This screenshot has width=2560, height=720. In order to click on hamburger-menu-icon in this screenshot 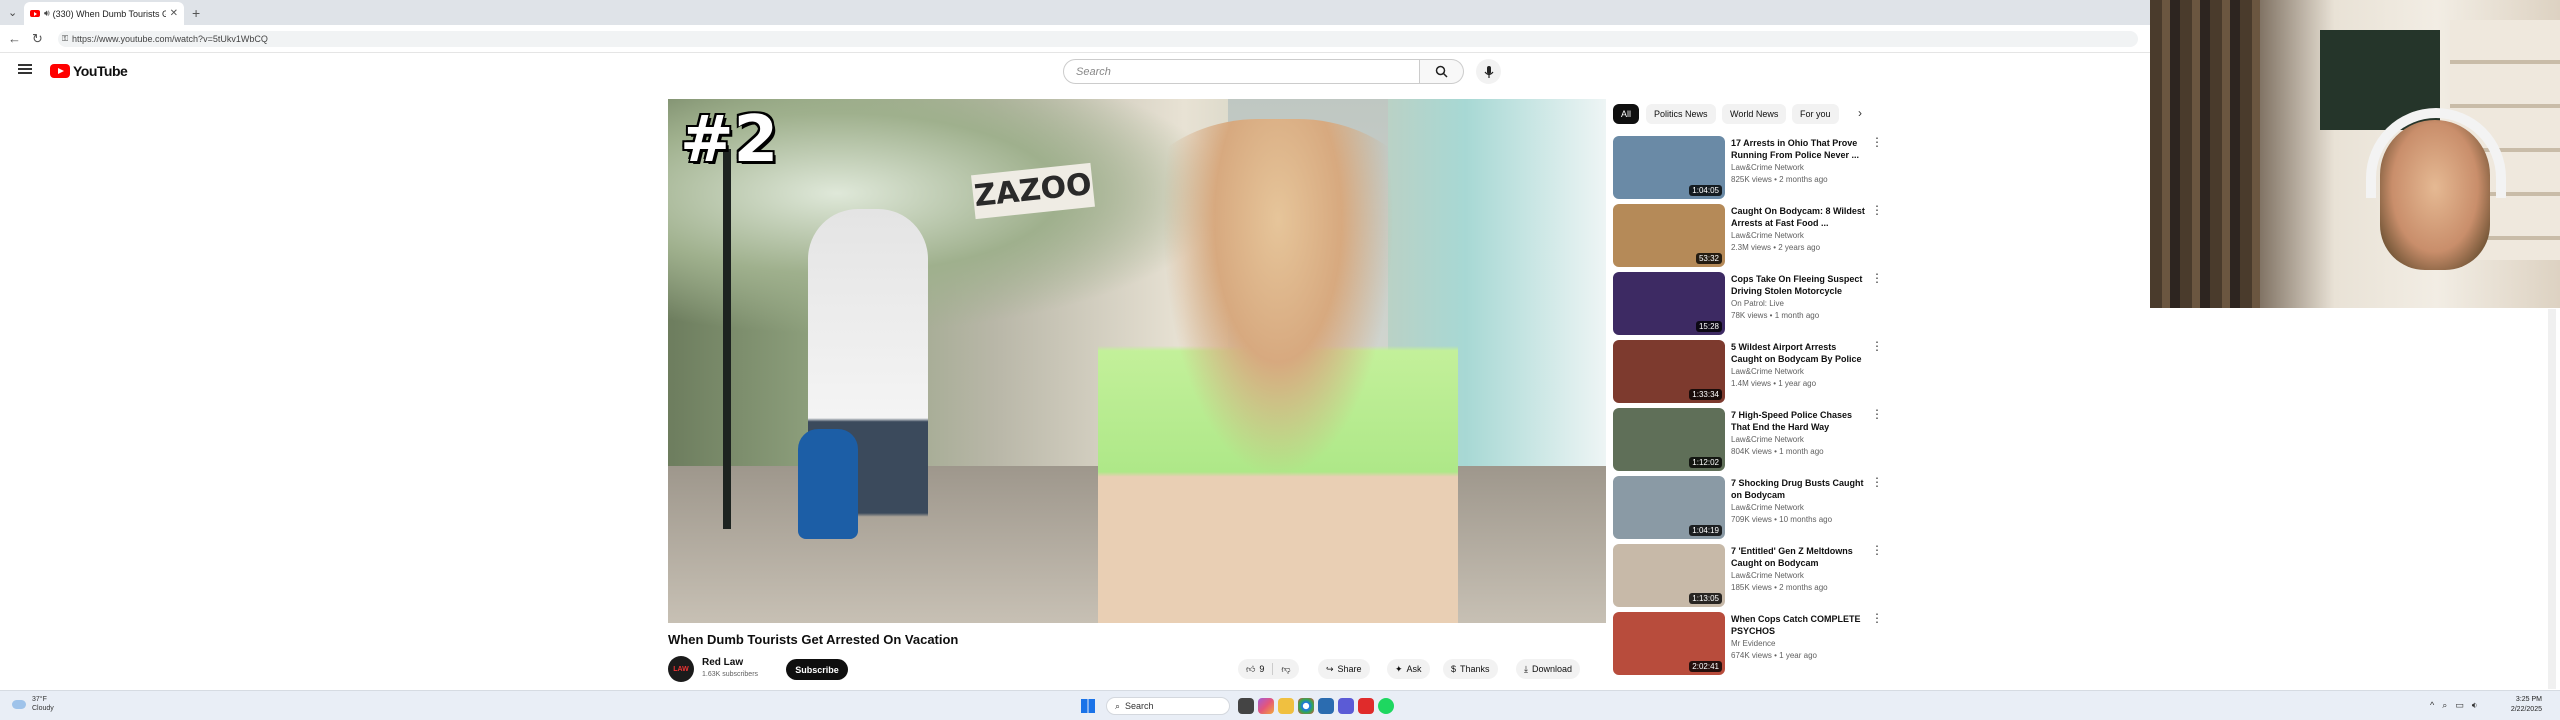, I will do `click(25, 69)`.